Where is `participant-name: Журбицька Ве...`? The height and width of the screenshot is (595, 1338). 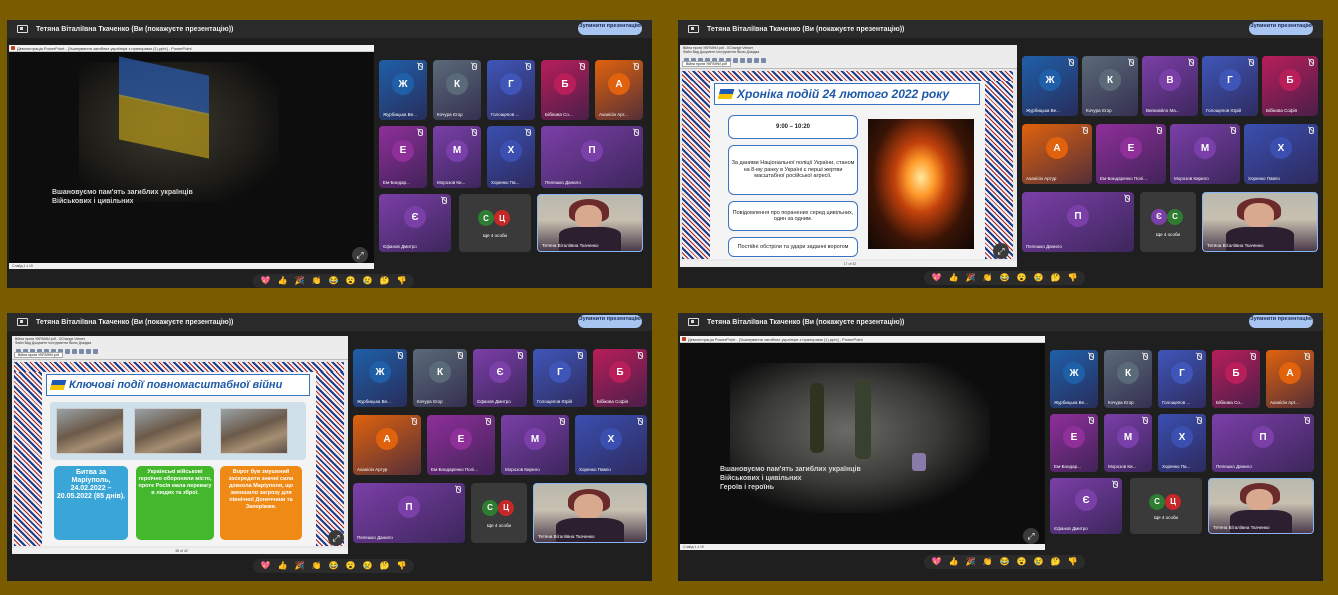
participant-name: Журбицька Ве... is located at coordinates (1071, 402).